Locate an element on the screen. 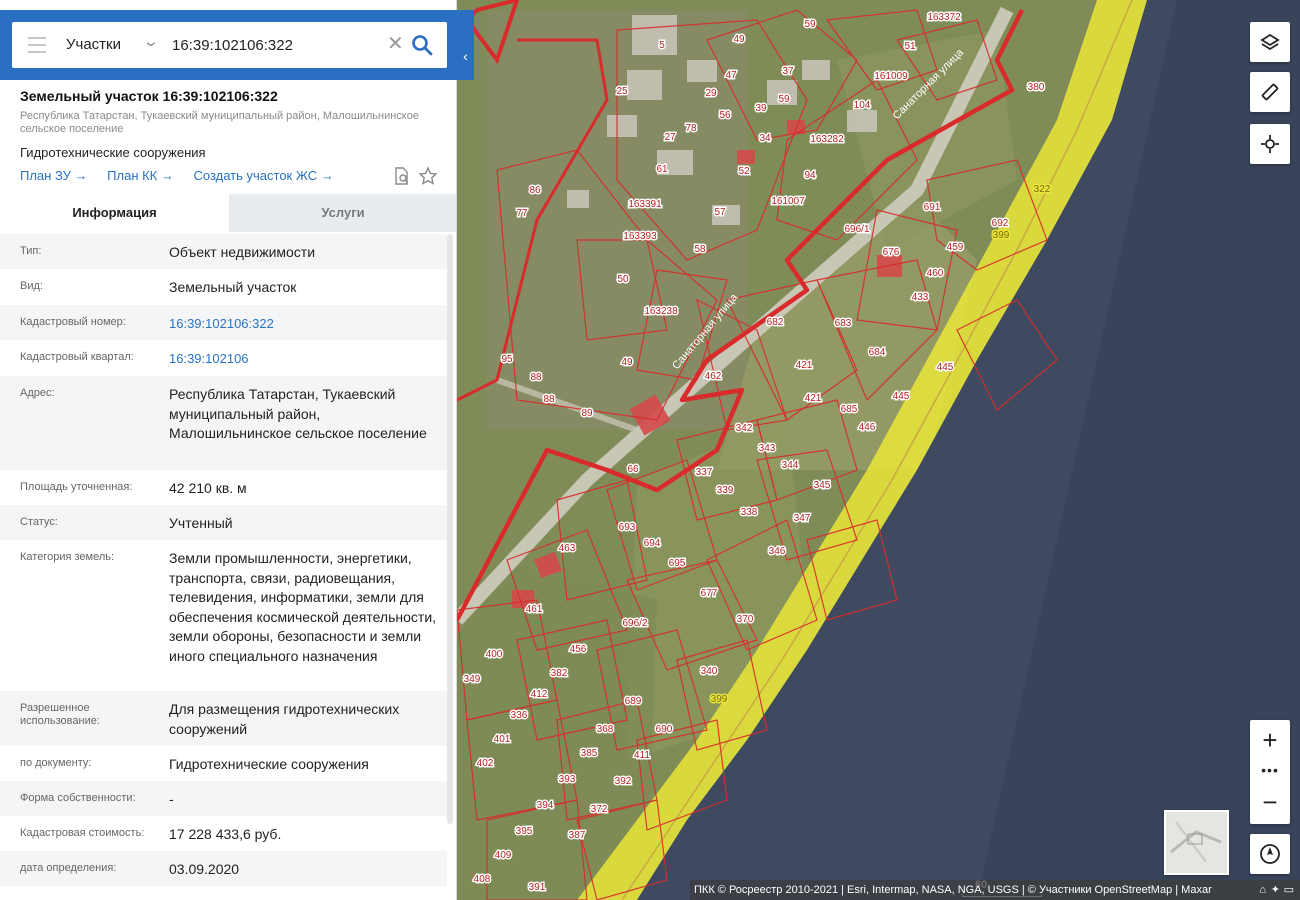  parcel-number-label: 462 is located at coordinates (713, 377).